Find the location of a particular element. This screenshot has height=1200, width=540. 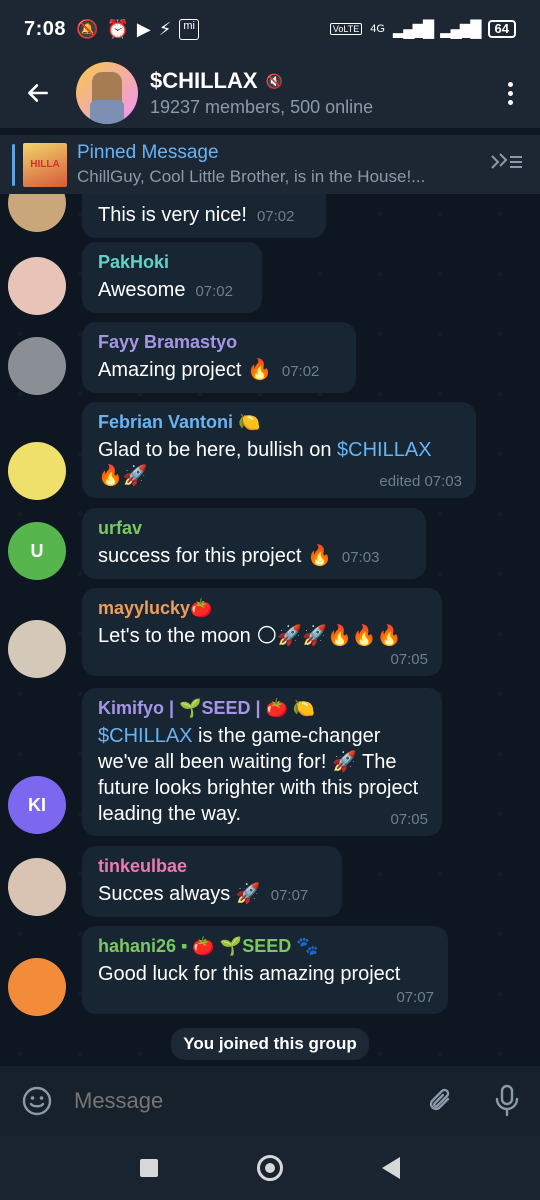

alarm-icon: ⏰ is located at coordinates (117, 28).